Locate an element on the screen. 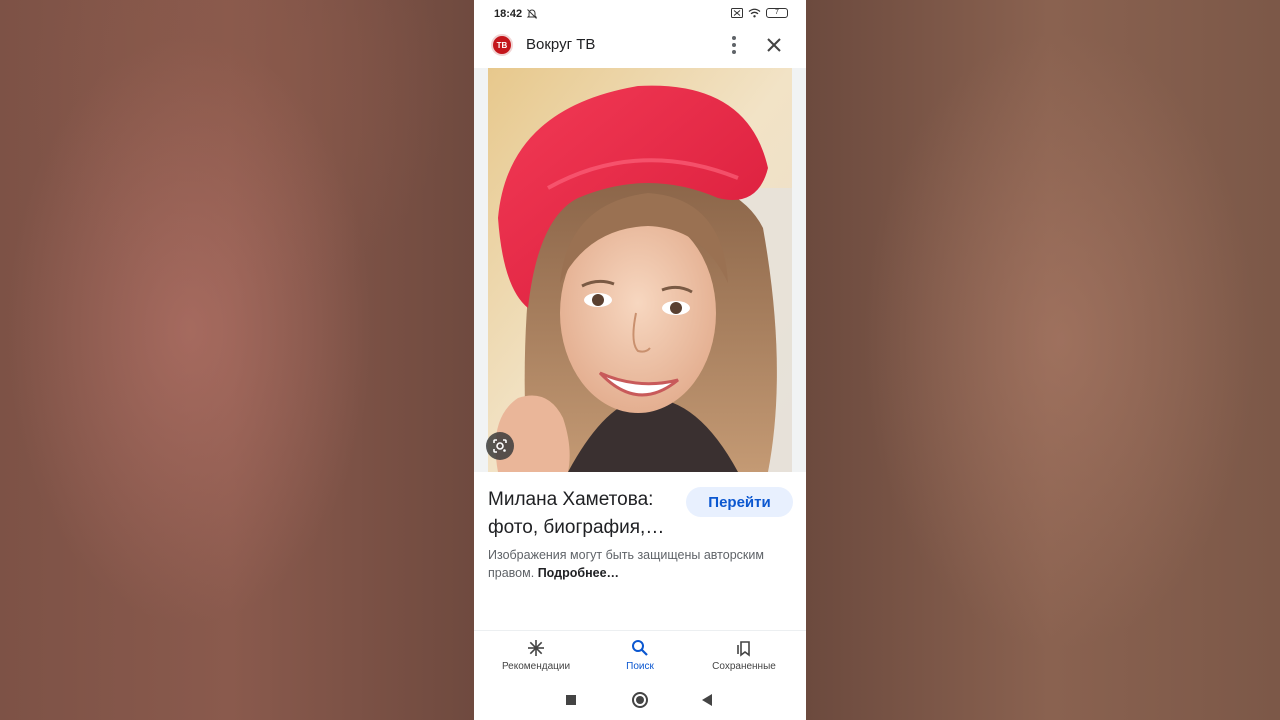 Image resolution: width=1280 pixels, height=720 pixels. close-icon is located at coordinates (774, 45).